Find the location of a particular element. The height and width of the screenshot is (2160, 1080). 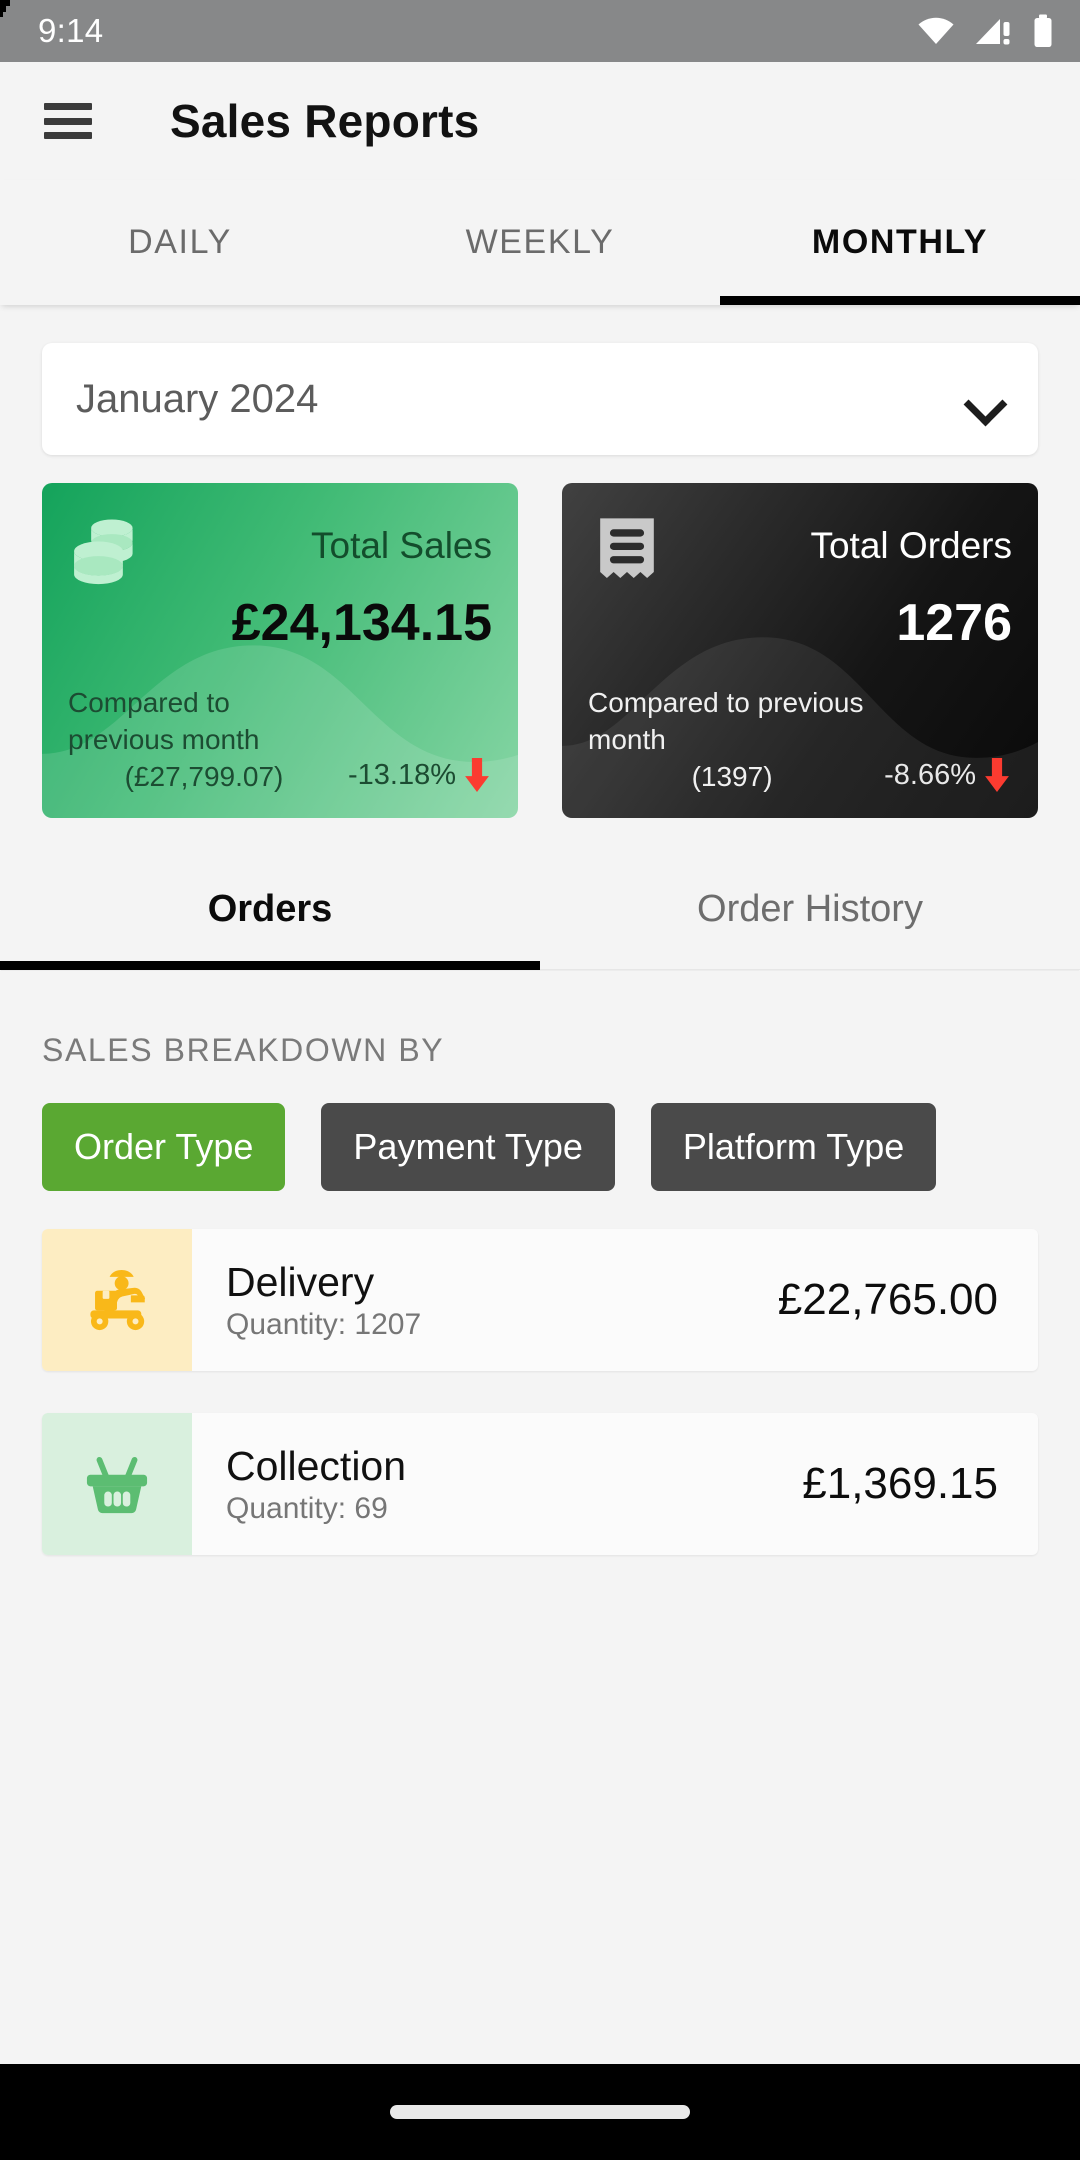

row-content: Collection Quantity: 69 £1,369.15 is located at coordinates (615, 1484).